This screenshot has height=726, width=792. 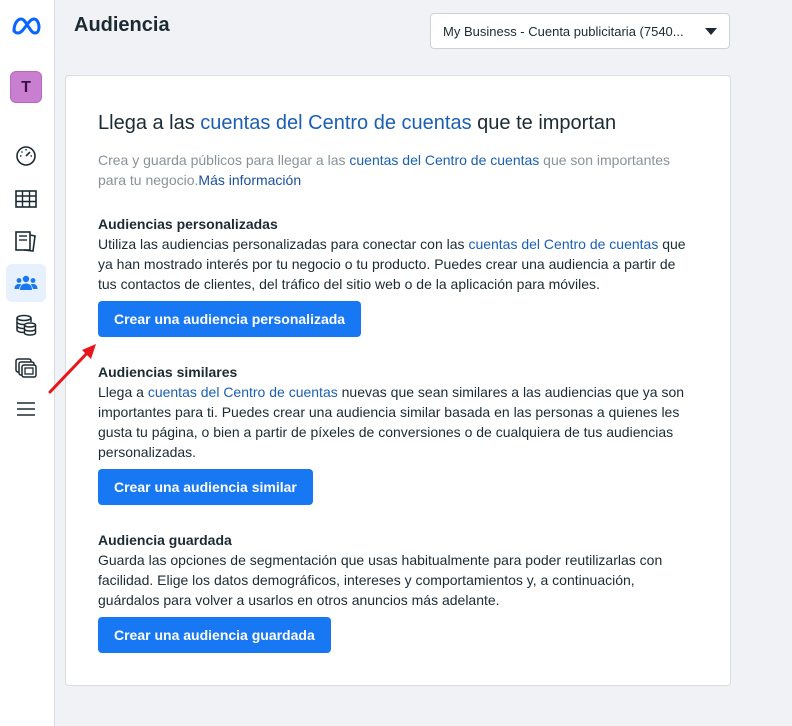 I want to click on dashboard-icon, so click(x=26, y=156).